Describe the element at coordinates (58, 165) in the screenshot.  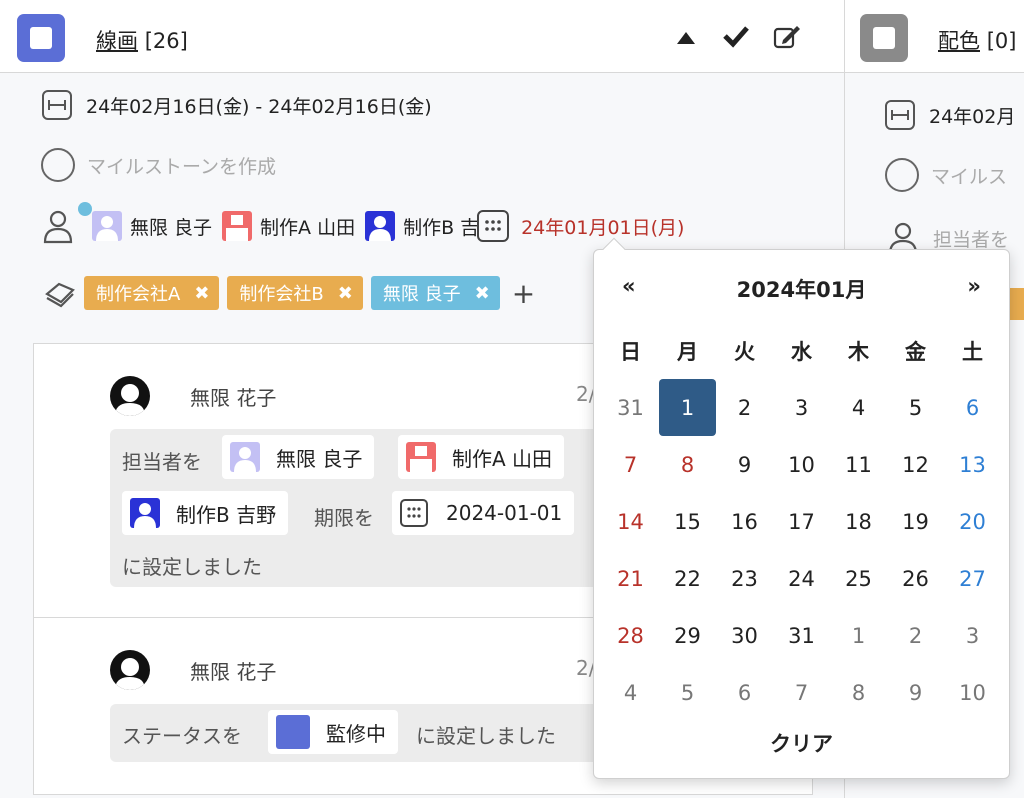
I see `milestone-circle-icon` at that location.